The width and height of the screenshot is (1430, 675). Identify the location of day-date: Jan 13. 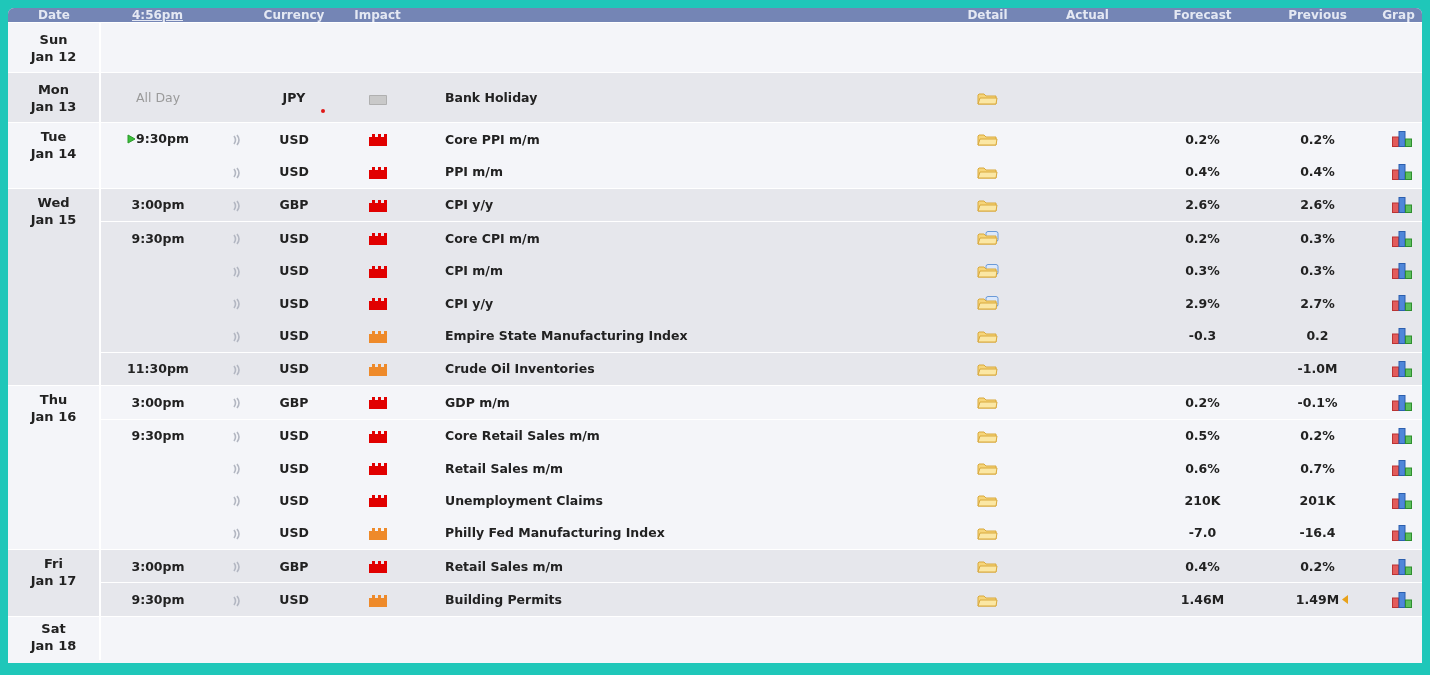
(53, 106).